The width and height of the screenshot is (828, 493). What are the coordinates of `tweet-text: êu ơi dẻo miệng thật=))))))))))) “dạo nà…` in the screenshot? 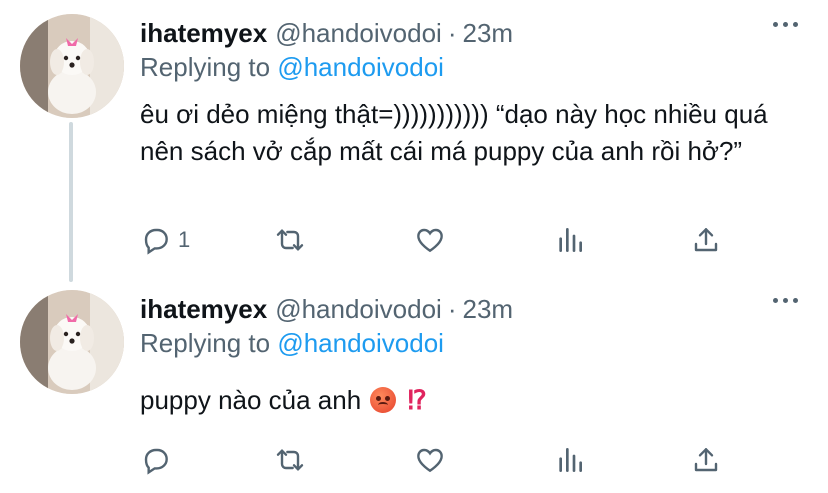 It's located at (454, 132).